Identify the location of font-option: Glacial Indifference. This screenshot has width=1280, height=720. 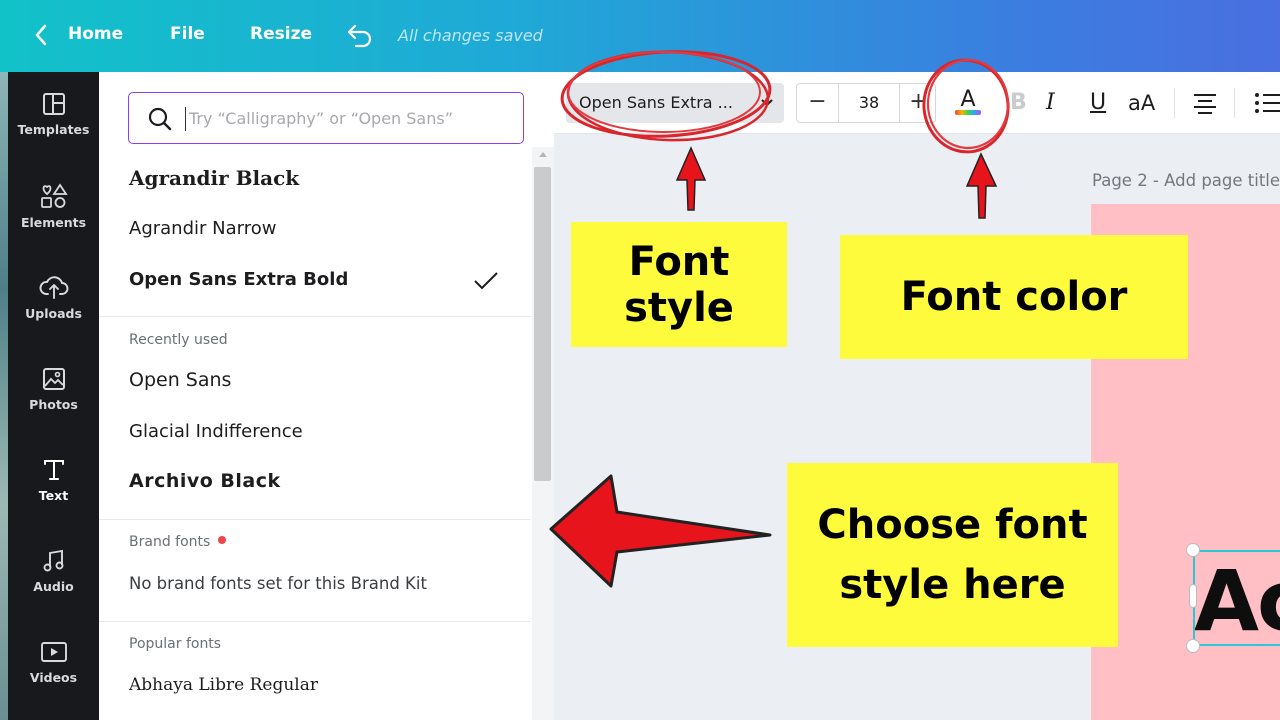
(319, 431).